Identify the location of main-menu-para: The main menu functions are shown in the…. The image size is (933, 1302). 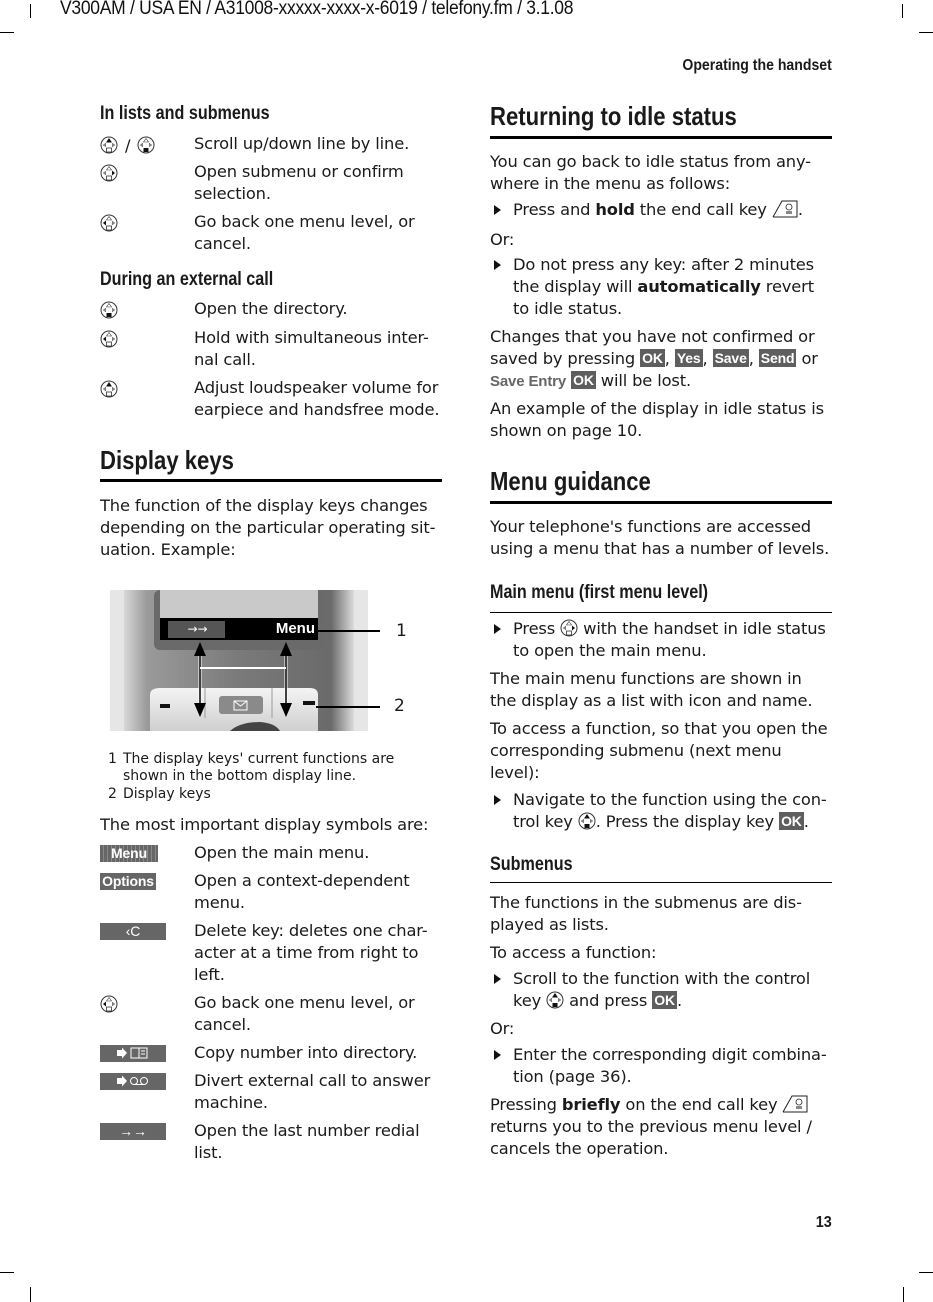
(651, 689).